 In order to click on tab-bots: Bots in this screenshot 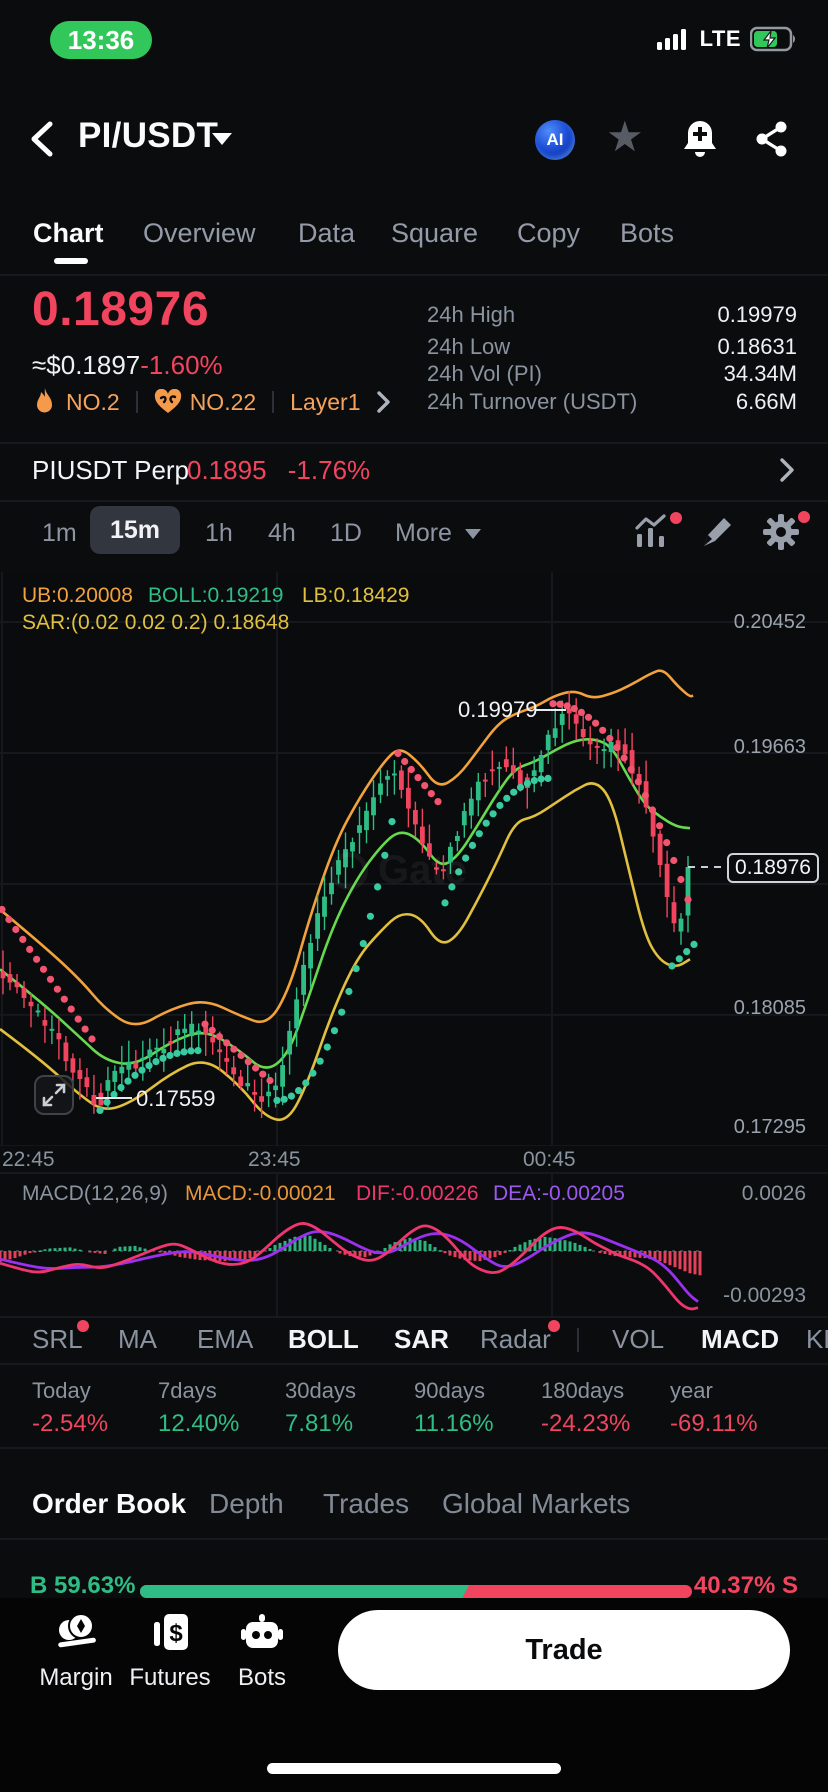, I will do `click(647, 233)`.